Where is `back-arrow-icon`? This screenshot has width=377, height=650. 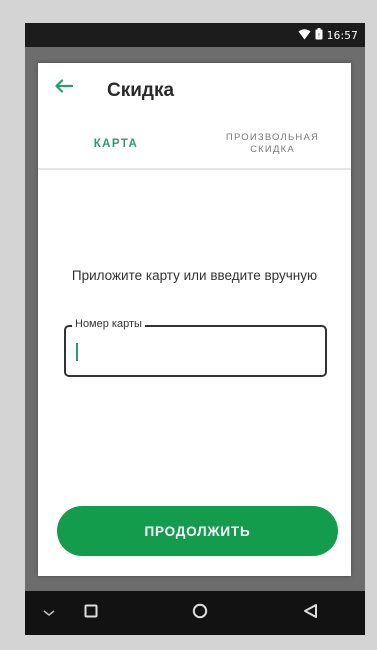
back-arrow-icon is located at coordinates (64, 88).